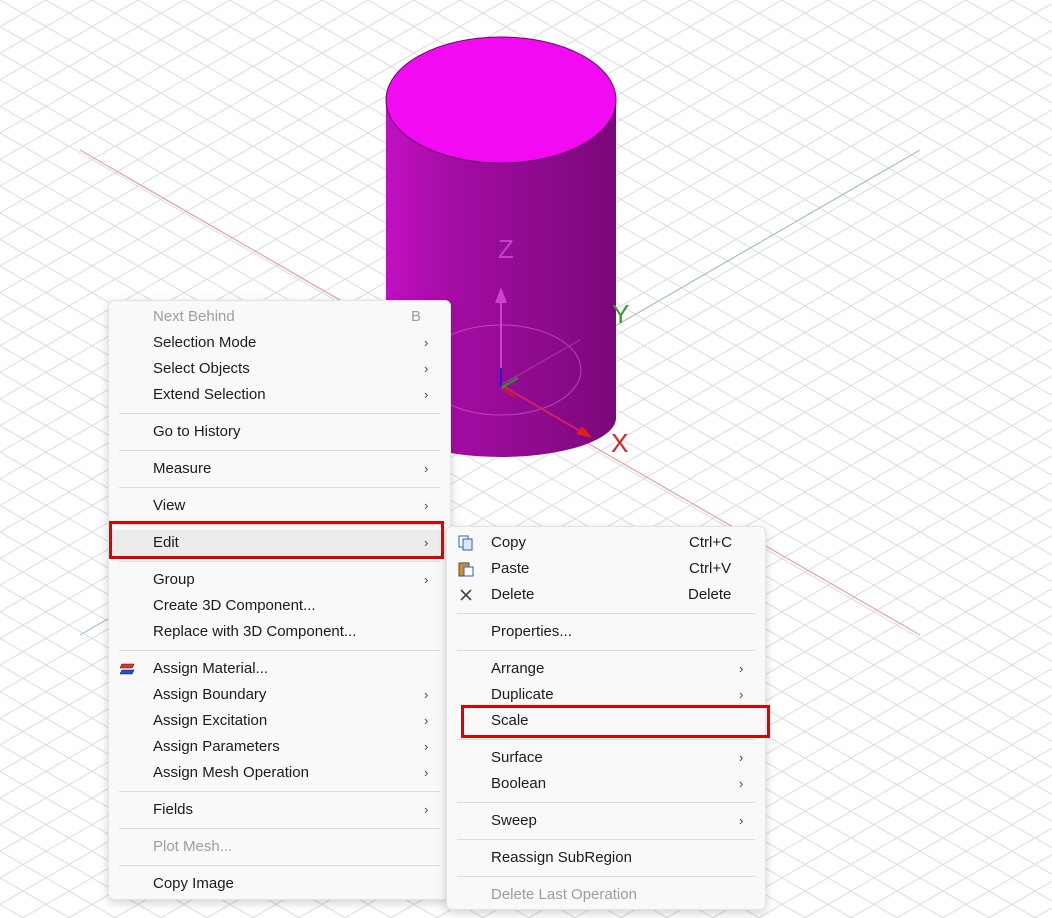 This screenshot has width=1052, height=918. Describe the element at coordinates (621, 314) in the screenshot. I see `y-axis-label: Y` at that location.